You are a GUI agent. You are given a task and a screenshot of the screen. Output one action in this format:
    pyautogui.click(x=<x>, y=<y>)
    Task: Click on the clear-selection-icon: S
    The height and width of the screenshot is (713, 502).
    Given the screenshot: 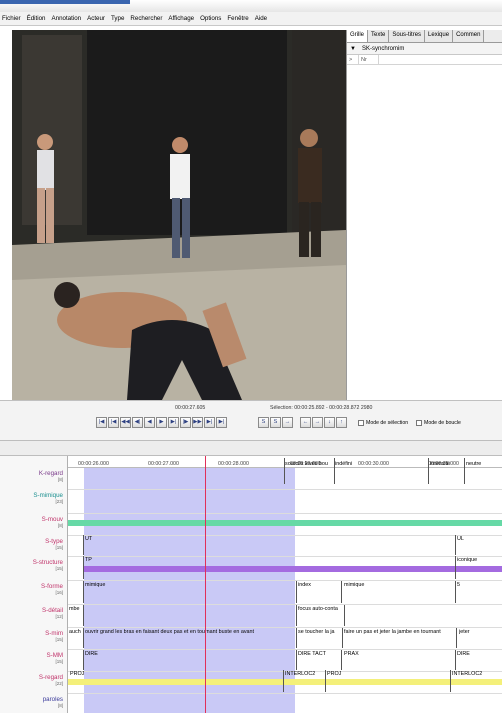 What is the action you would take?
    pyautogui.click(x=275, y=422)
    